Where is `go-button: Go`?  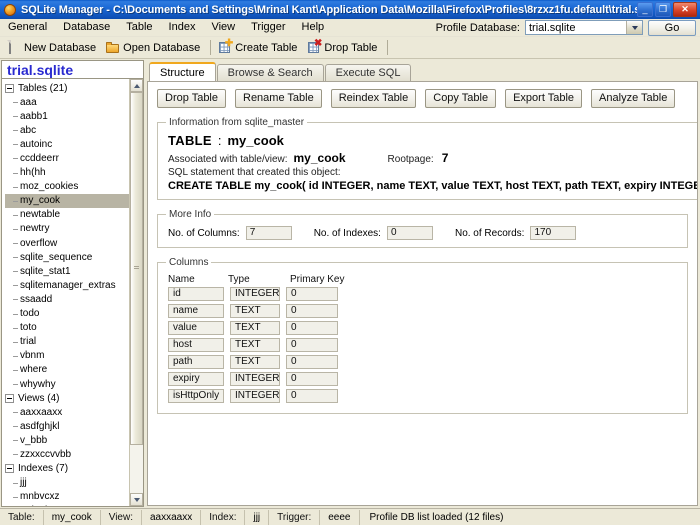
go-button: Go is located at coordinates (672, 27).